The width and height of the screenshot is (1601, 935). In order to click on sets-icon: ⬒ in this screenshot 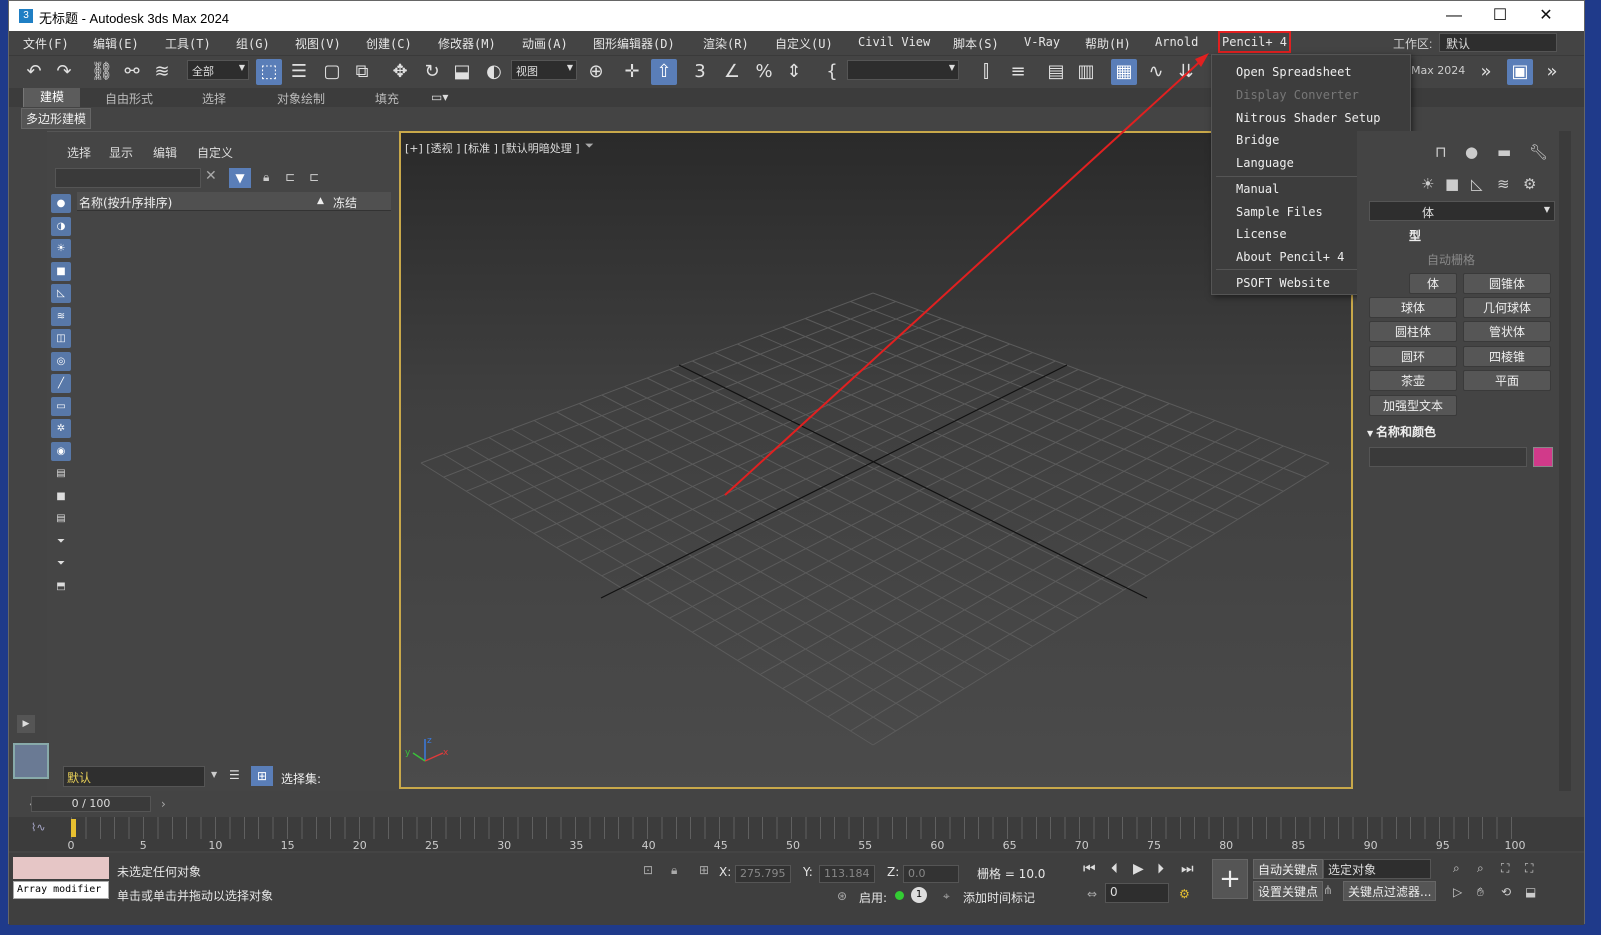, I will do `click(61, 586)`.